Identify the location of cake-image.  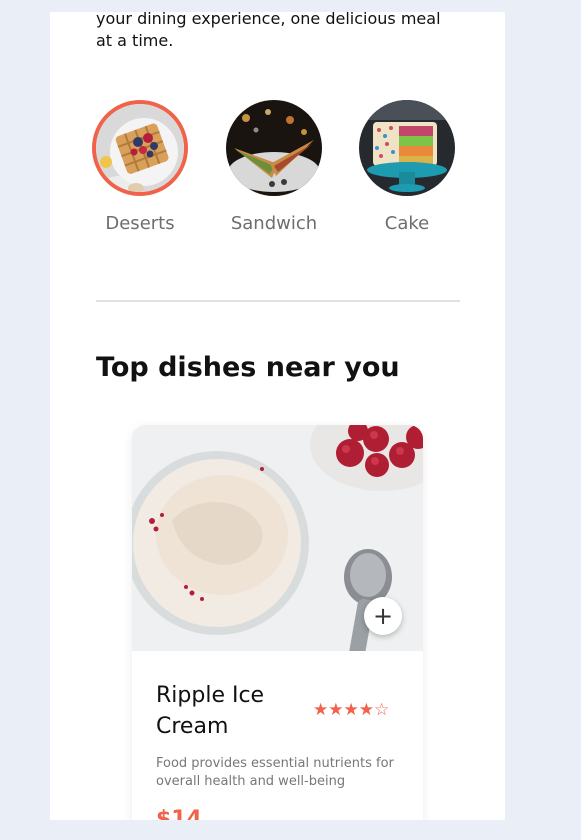
(407, 148).